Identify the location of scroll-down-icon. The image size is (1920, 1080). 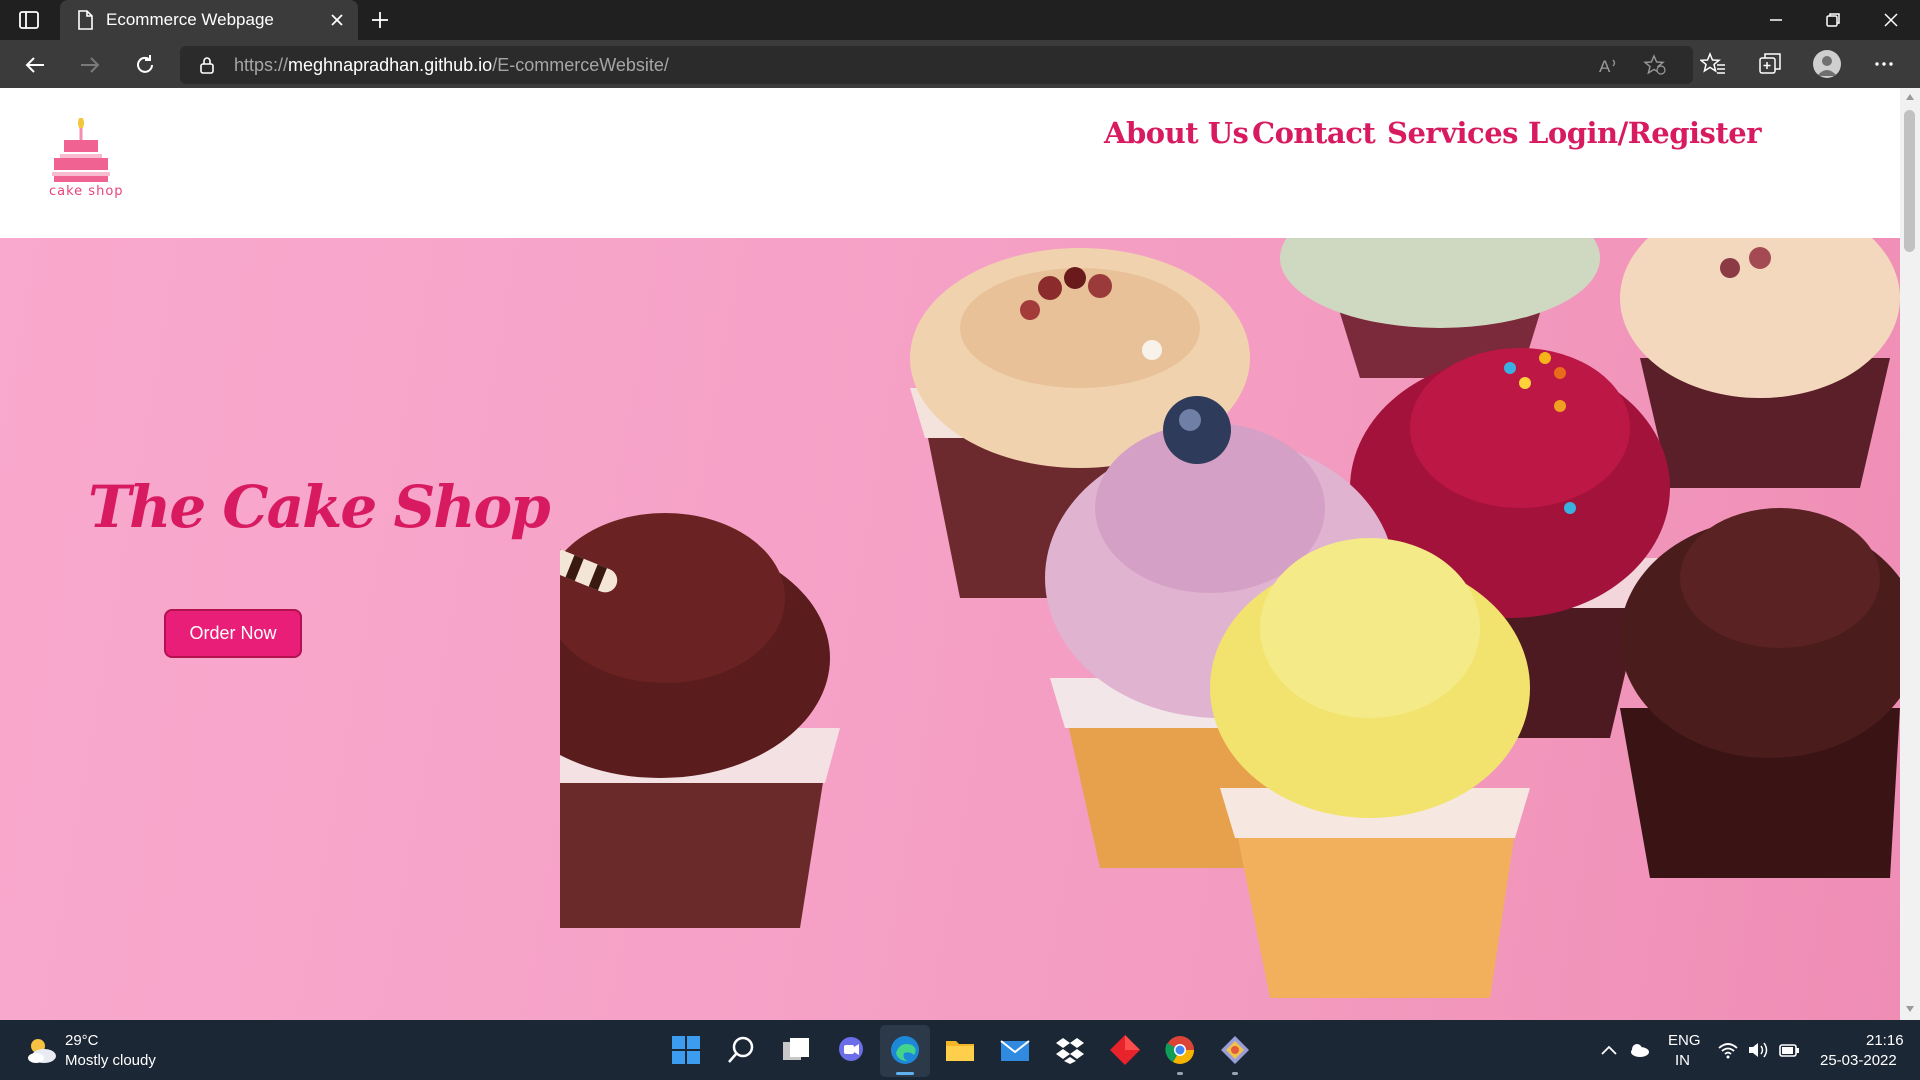
(1910, 1009).